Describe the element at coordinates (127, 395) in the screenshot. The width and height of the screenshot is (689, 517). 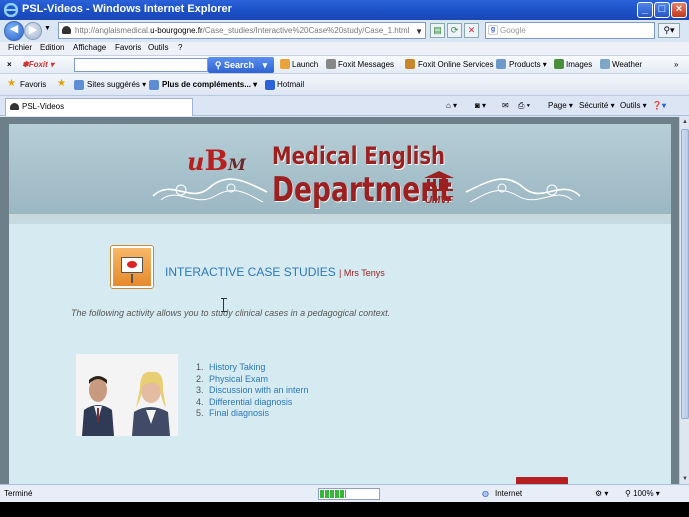
I see `doctors-illustration` at that location.